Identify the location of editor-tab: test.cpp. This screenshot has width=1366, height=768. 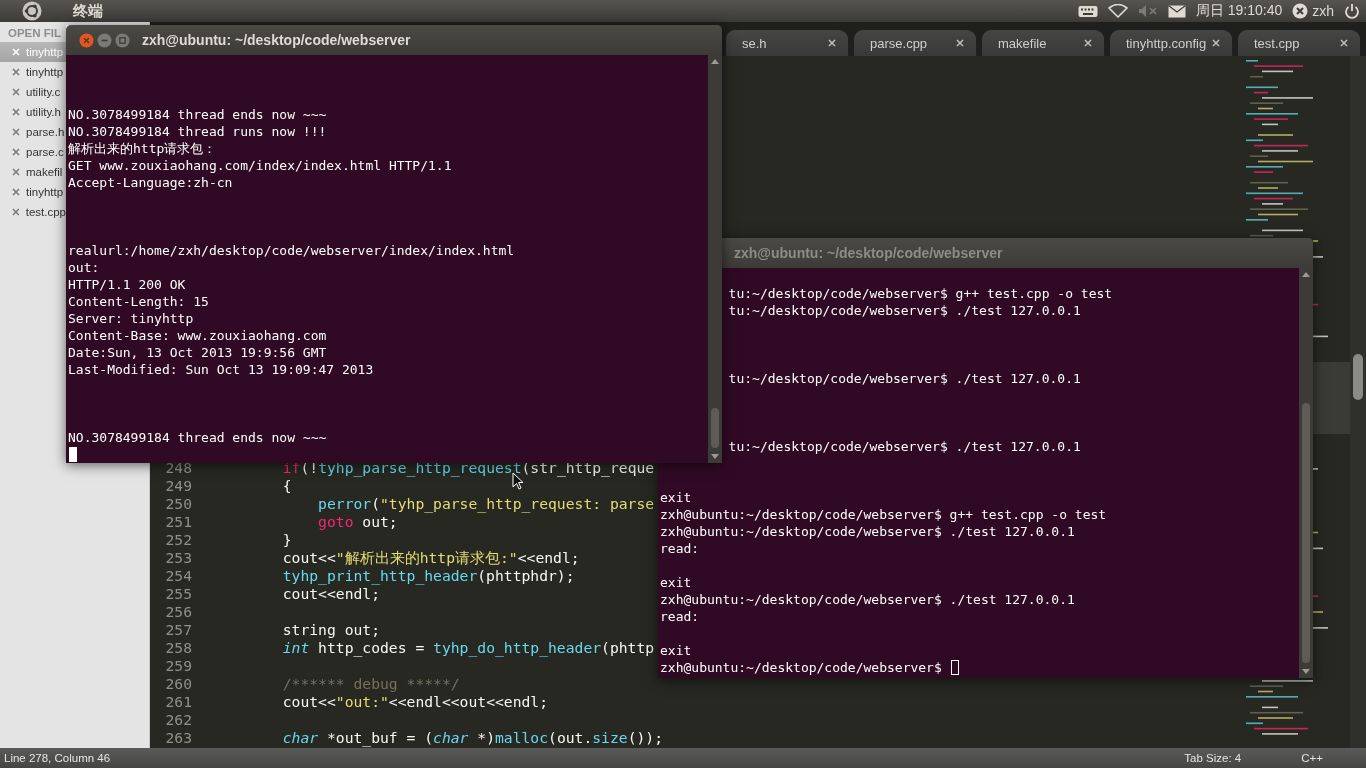
(1299, 43).